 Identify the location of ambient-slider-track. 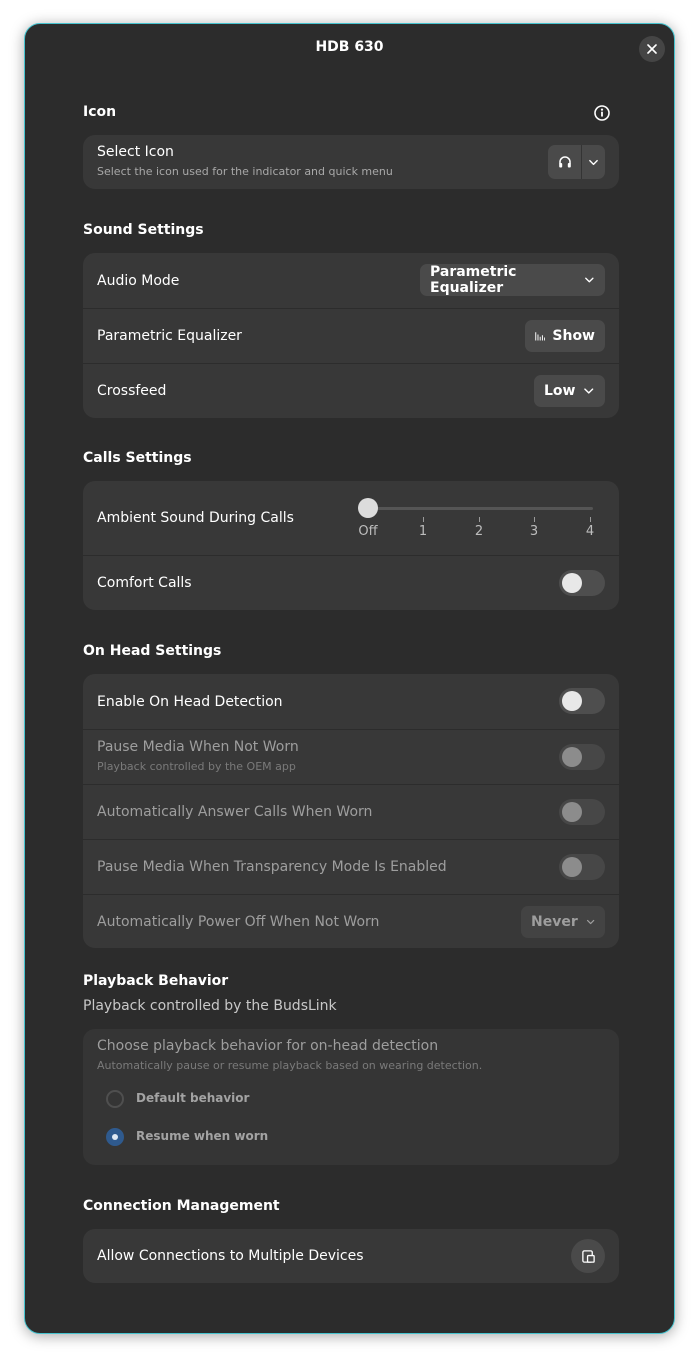
(481, 508).